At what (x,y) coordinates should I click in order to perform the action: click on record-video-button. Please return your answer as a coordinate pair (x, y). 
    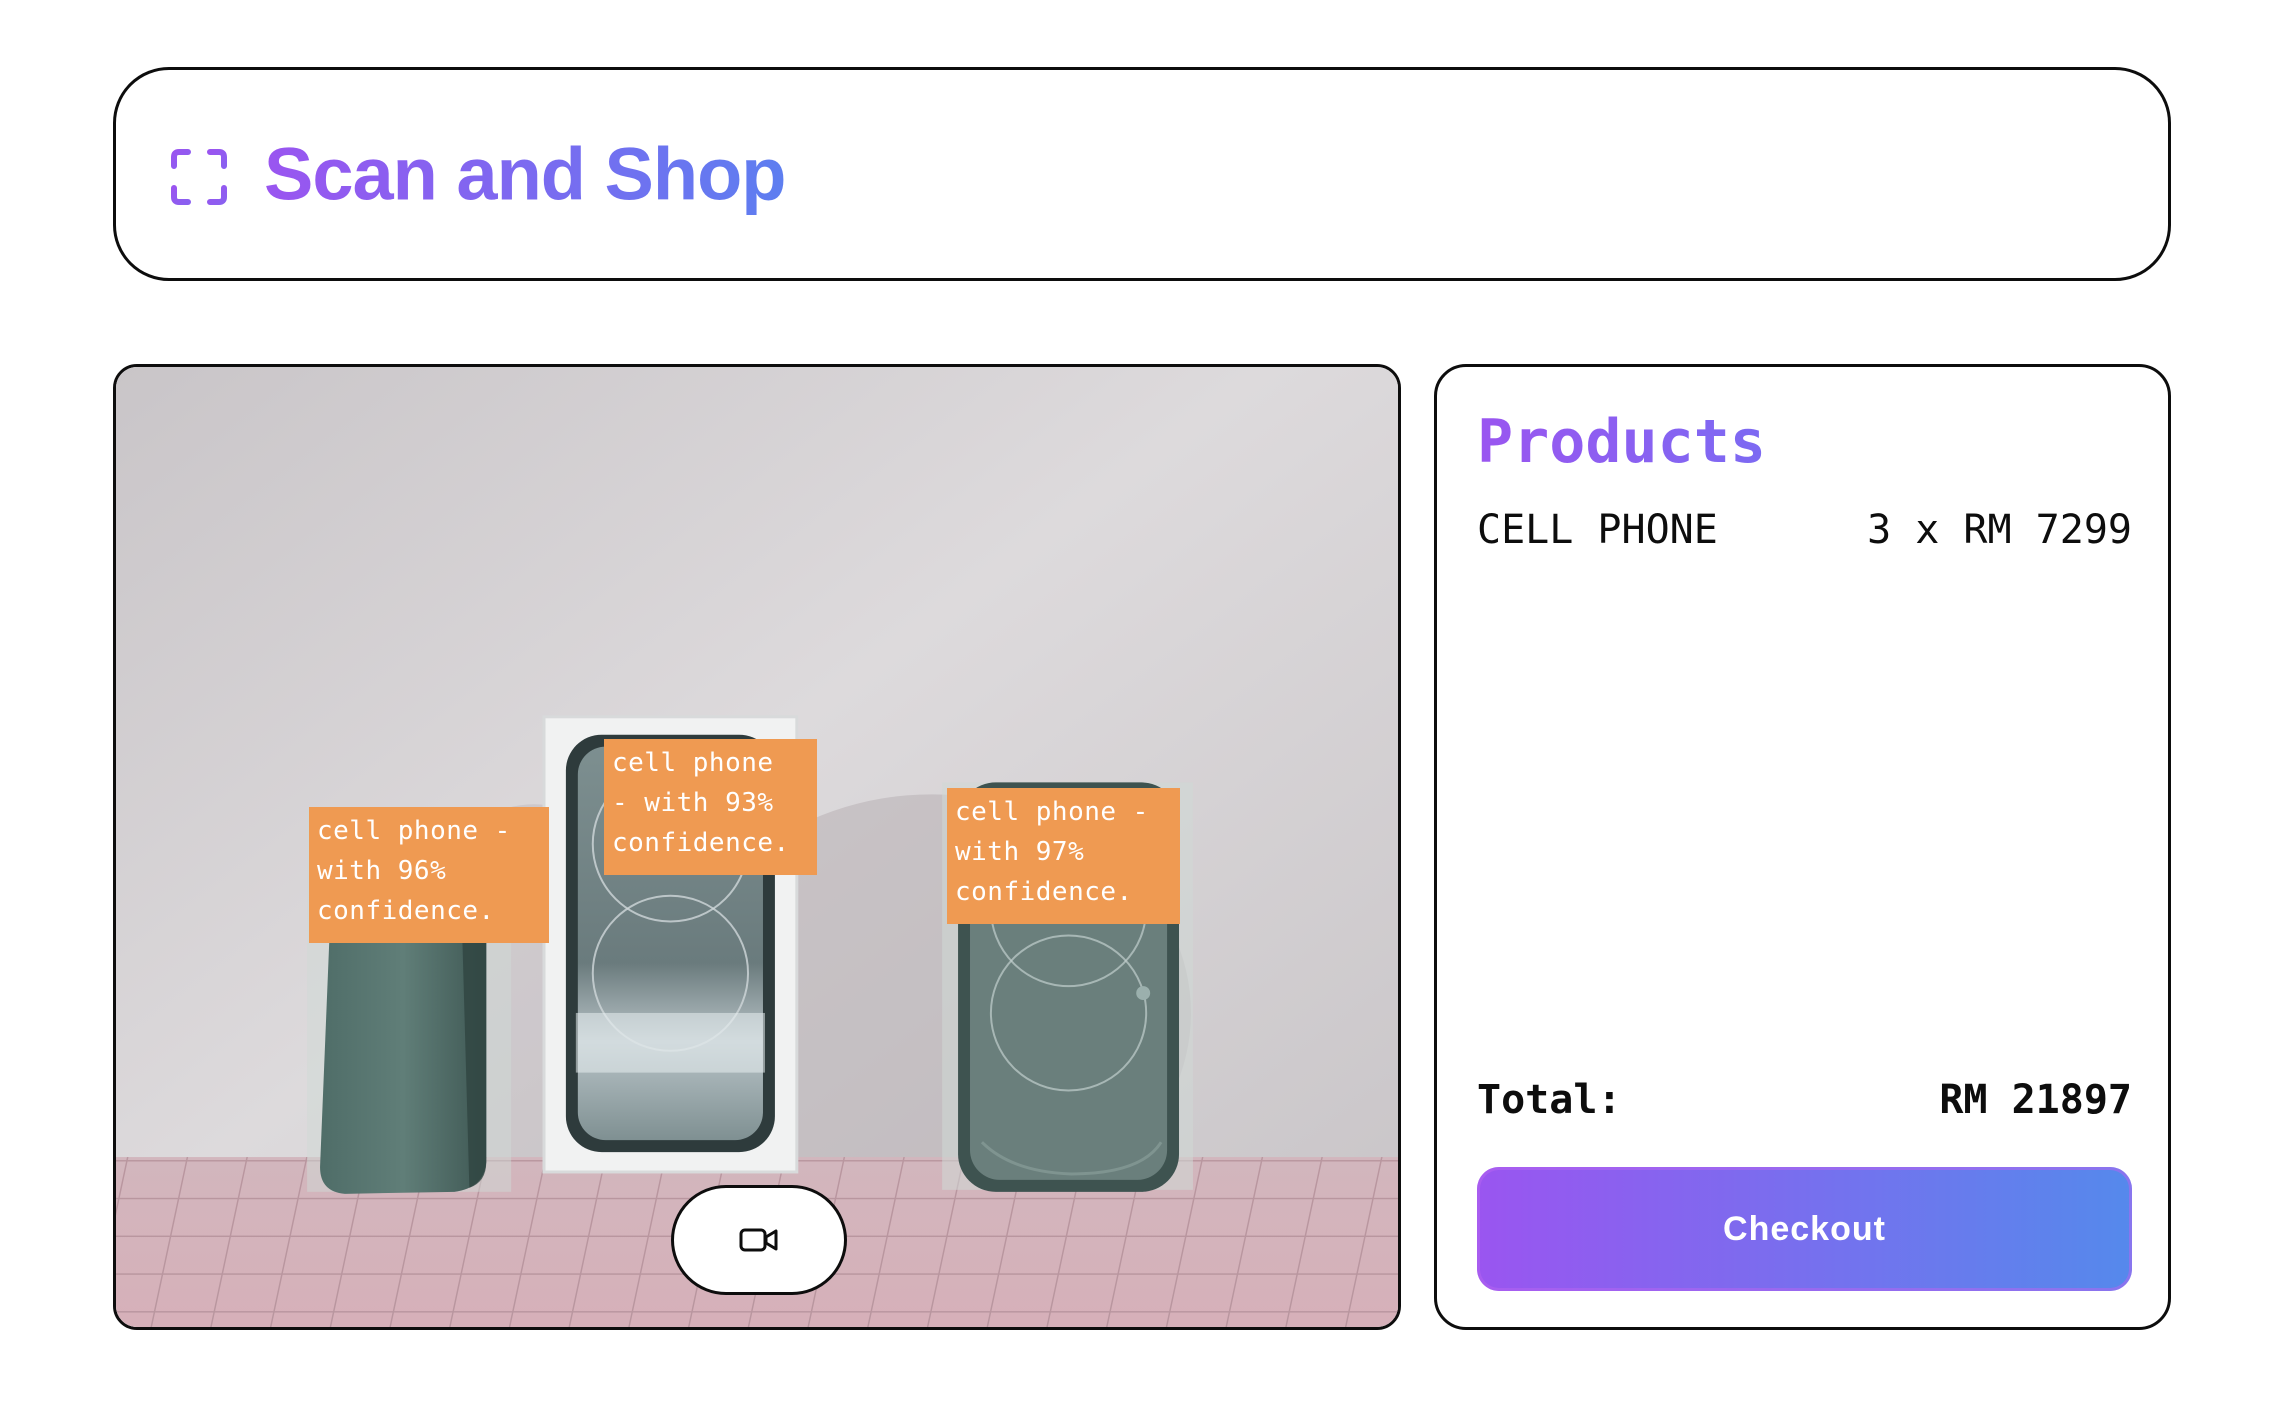
    Looking at the image, I should click on (759, 1240).